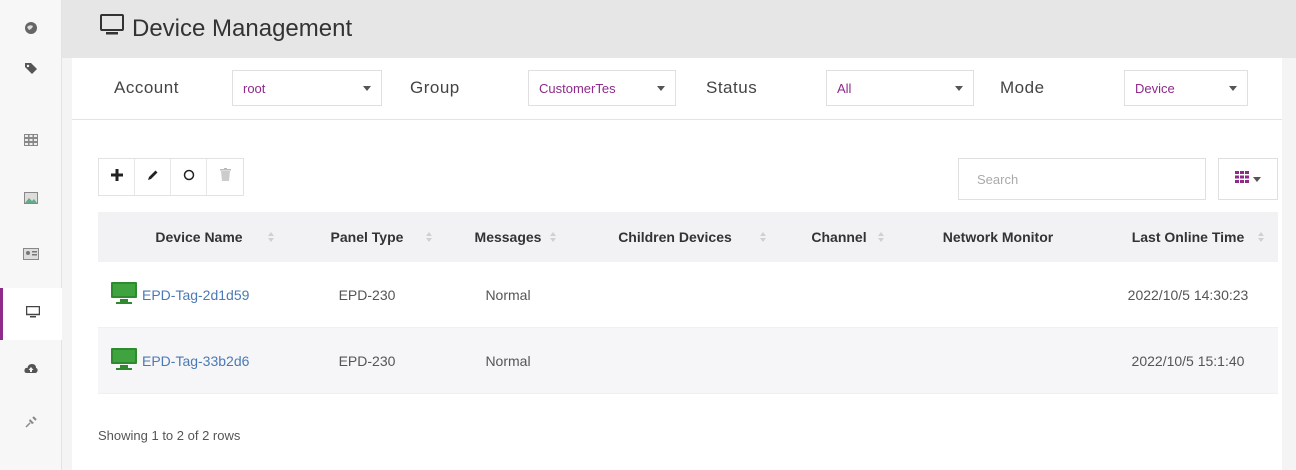 The width and height of the screenshot is (1296, 470). I want to click on sidebar, so click(31, 235).